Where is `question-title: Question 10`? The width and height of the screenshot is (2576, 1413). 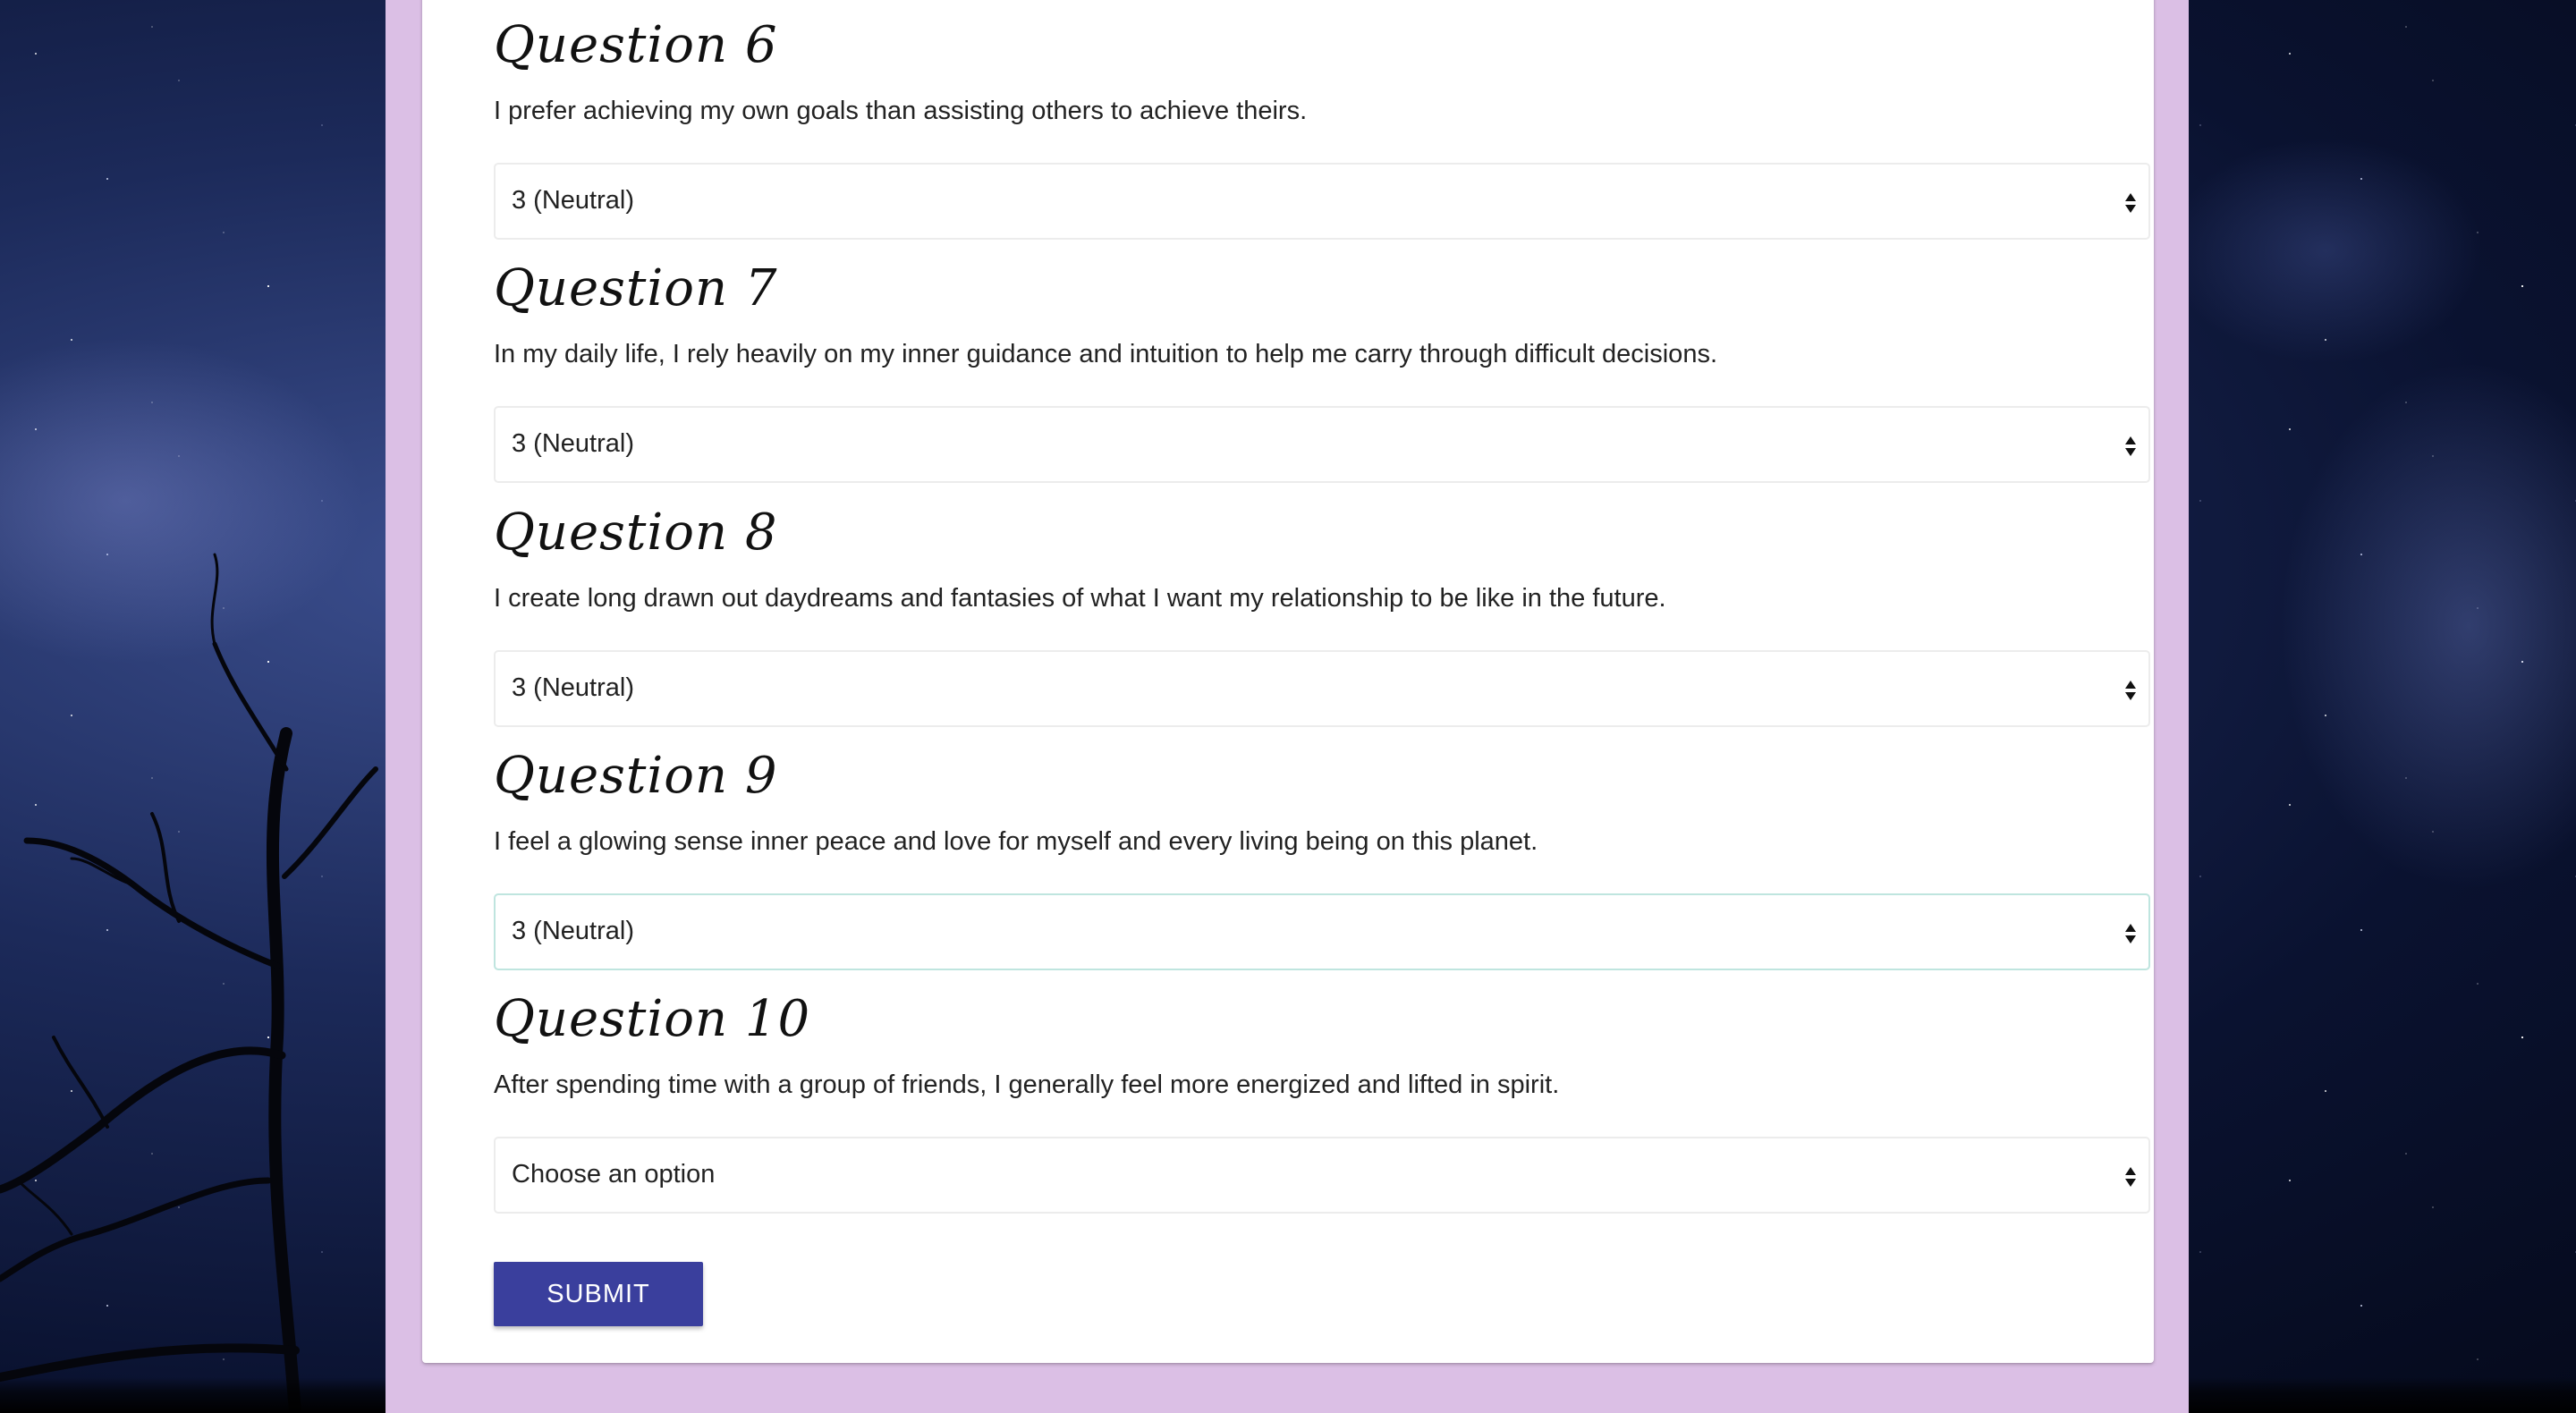 question-title: Question 10 is located at coordinates (652, 1019).